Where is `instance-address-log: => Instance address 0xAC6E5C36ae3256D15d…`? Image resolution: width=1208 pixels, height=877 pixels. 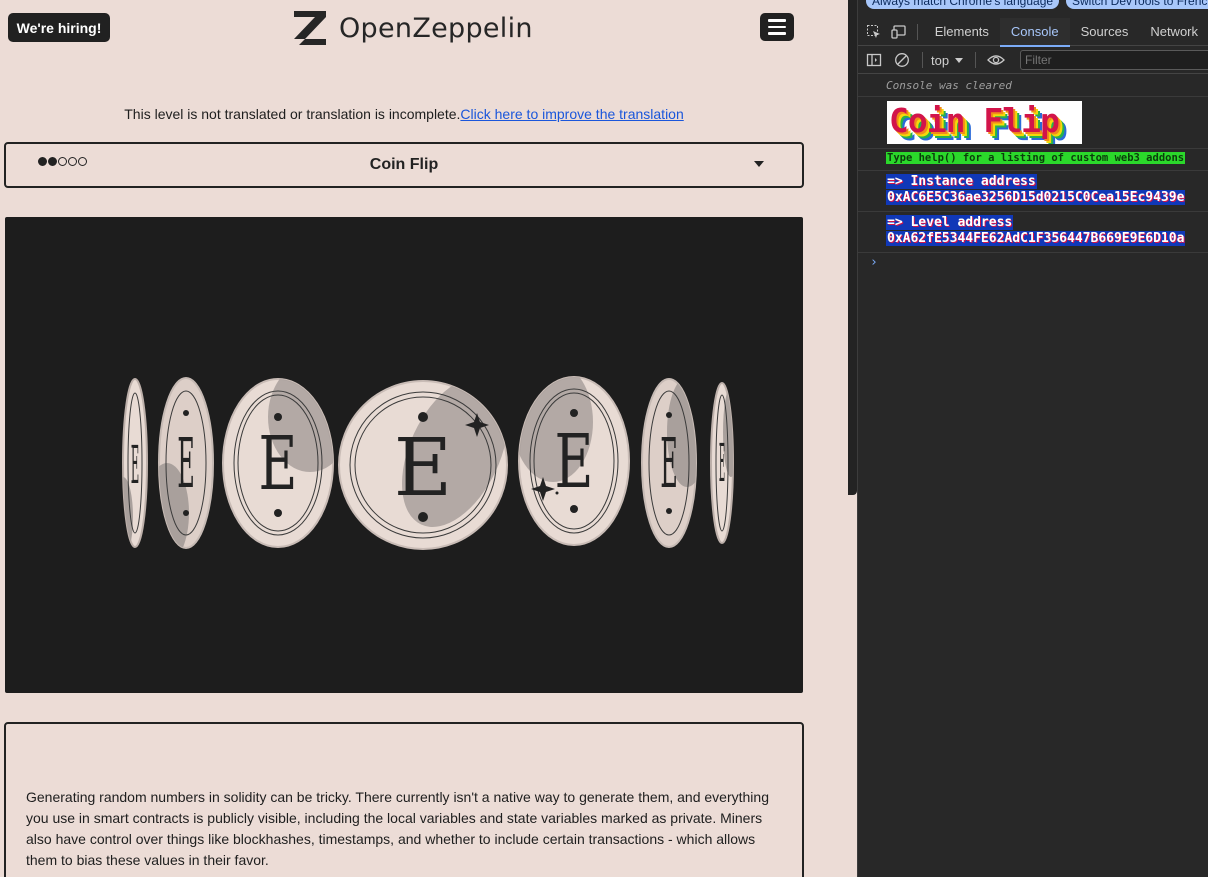
instance-address-log: => Instance address 0xAC6E5C36ae3256D15d… is located at coordinates (1036, 190).